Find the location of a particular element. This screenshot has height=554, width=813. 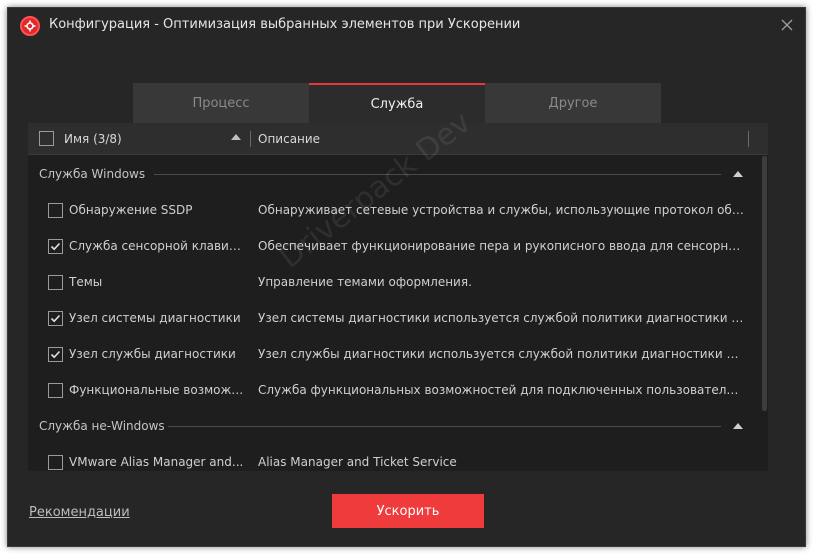

item-name: Темы is located at coordinates (86, 282).